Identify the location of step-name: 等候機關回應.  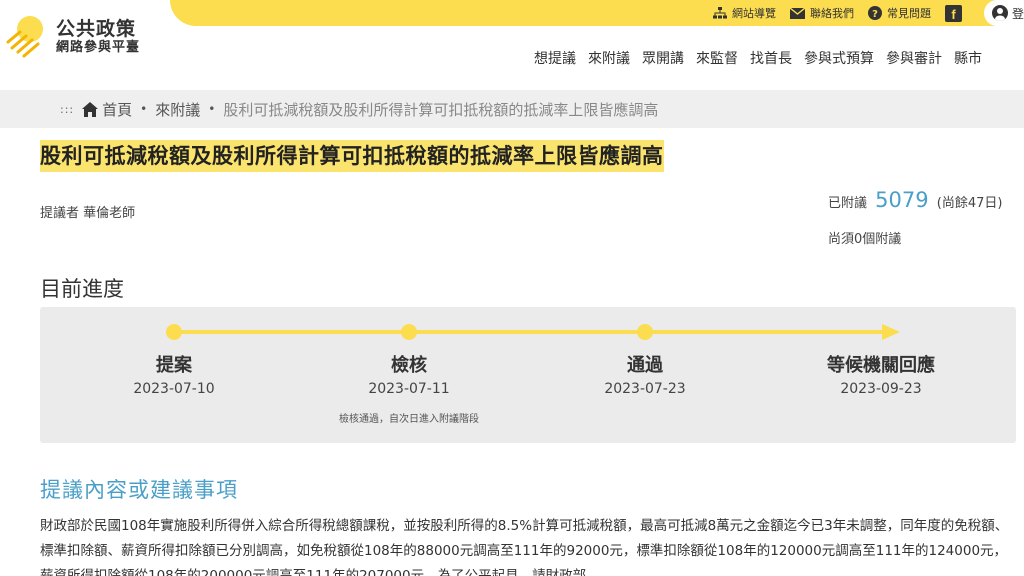
(881, 365).